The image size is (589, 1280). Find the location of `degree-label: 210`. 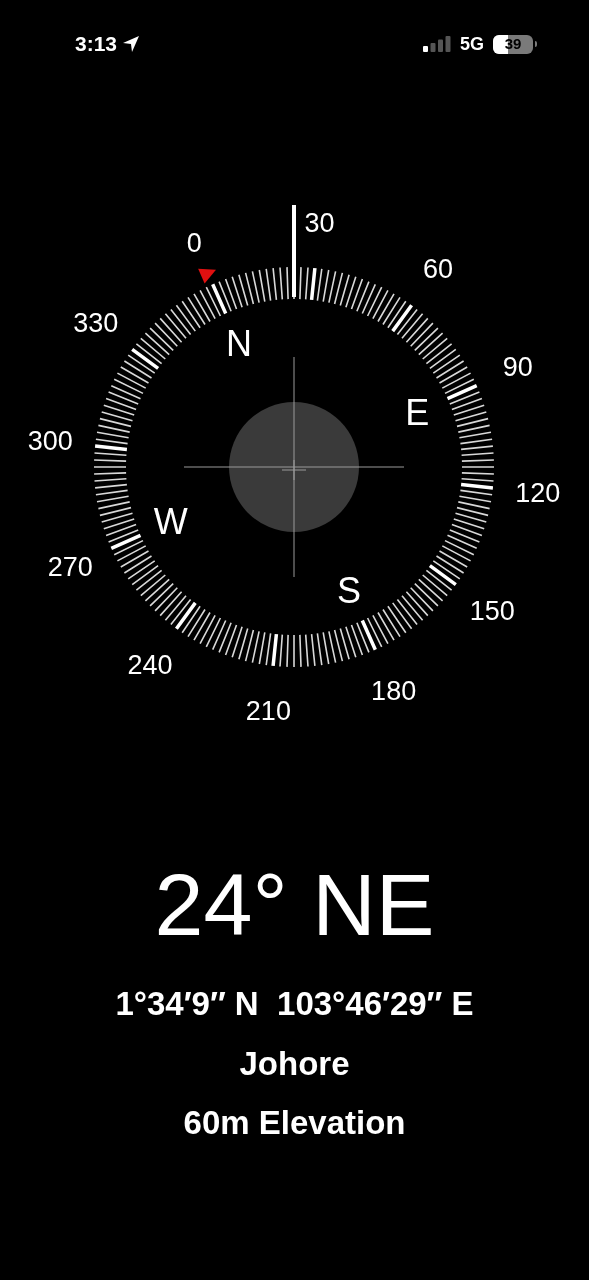

degree-label: 210 is located at coordinates (268, 710).